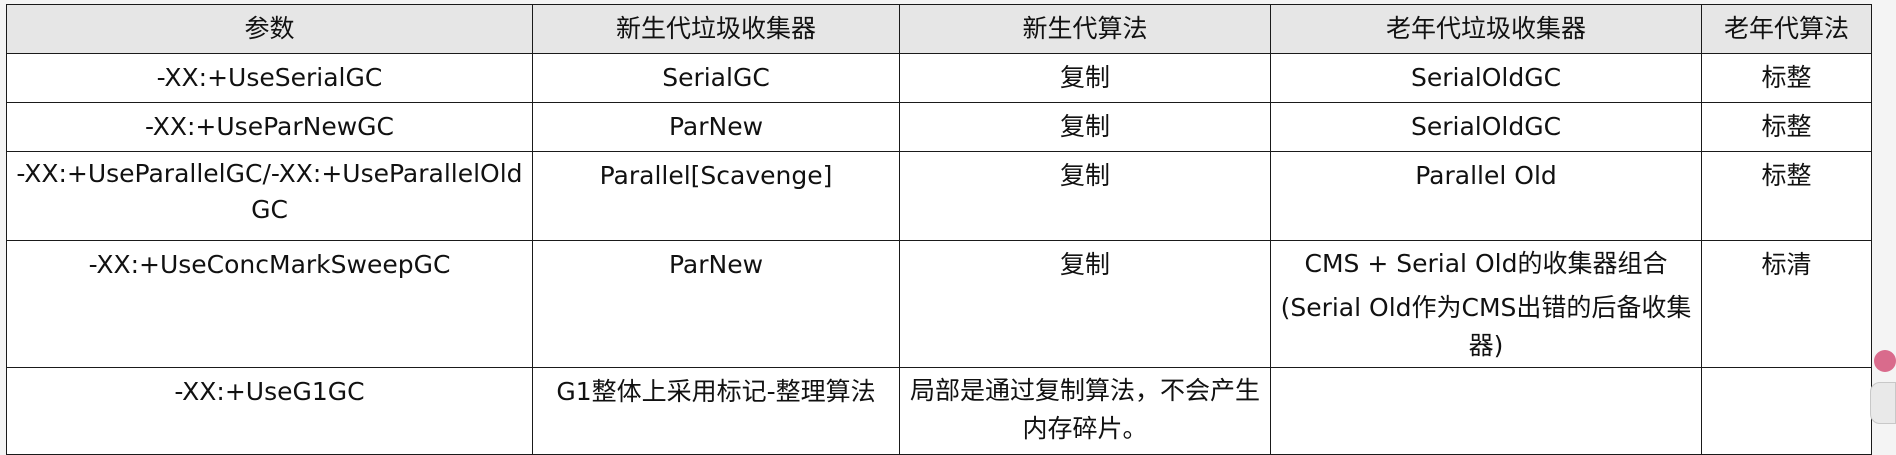 Image resolution: width=1896 pixels, height=455 pixels. What do you see at coordinates (1786, 411) in the screenshot?
I see `old-algo-cell` at bounding box center [1786, 411].